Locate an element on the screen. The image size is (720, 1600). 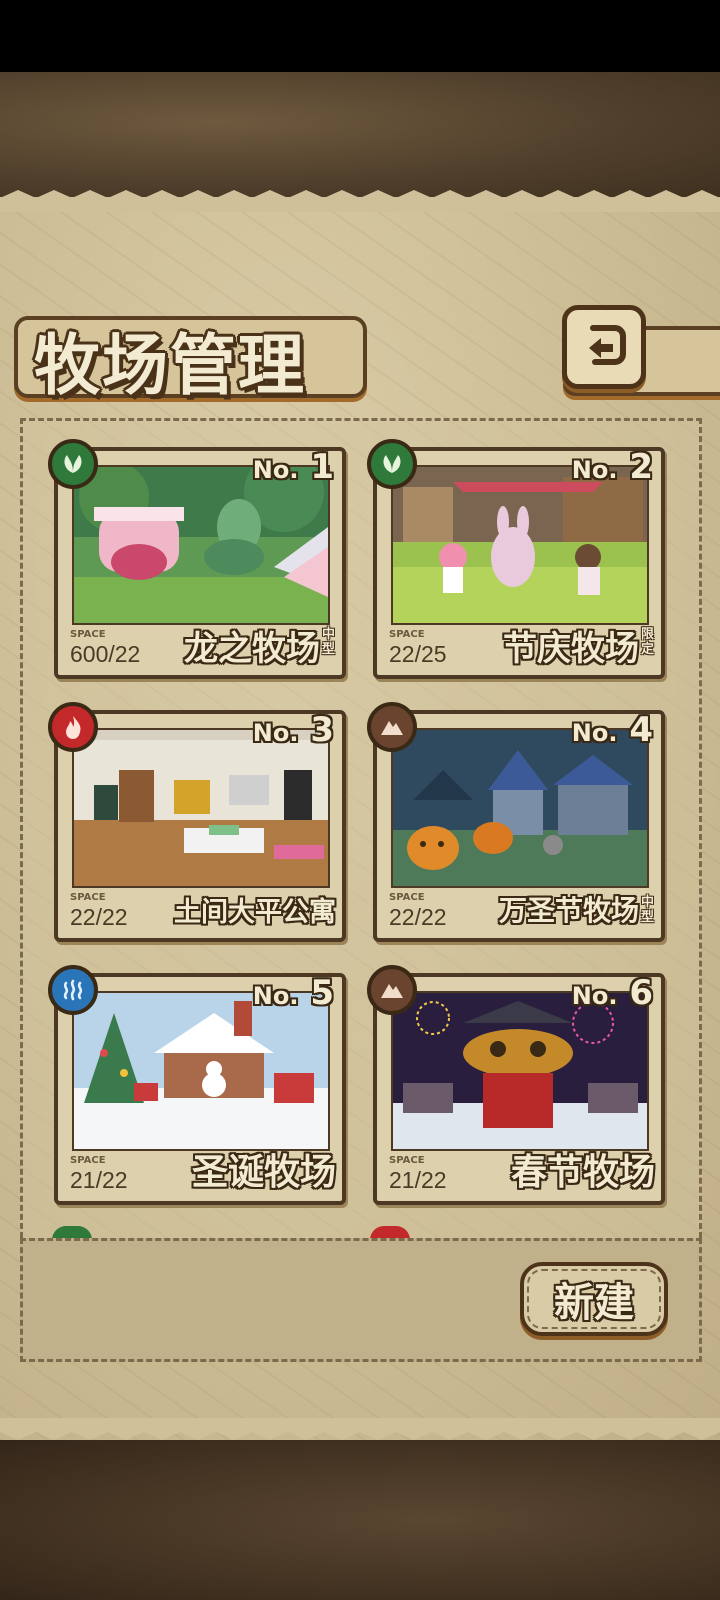
back-arrow-icon is located at coordinates (604, 347).